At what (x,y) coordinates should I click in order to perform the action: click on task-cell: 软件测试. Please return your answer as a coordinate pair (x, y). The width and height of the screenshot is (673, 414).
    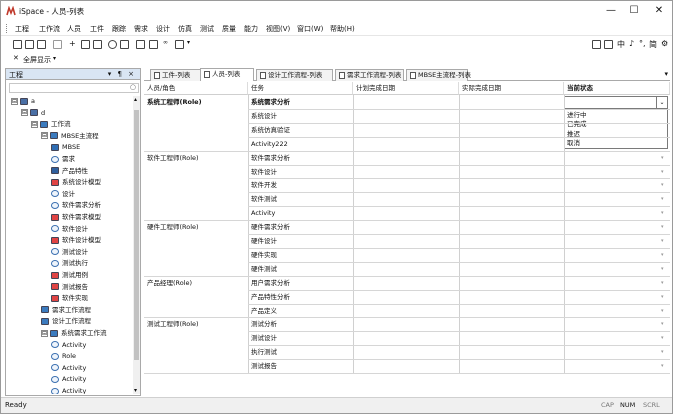
    Looking at the image, I should click on (262, 199).